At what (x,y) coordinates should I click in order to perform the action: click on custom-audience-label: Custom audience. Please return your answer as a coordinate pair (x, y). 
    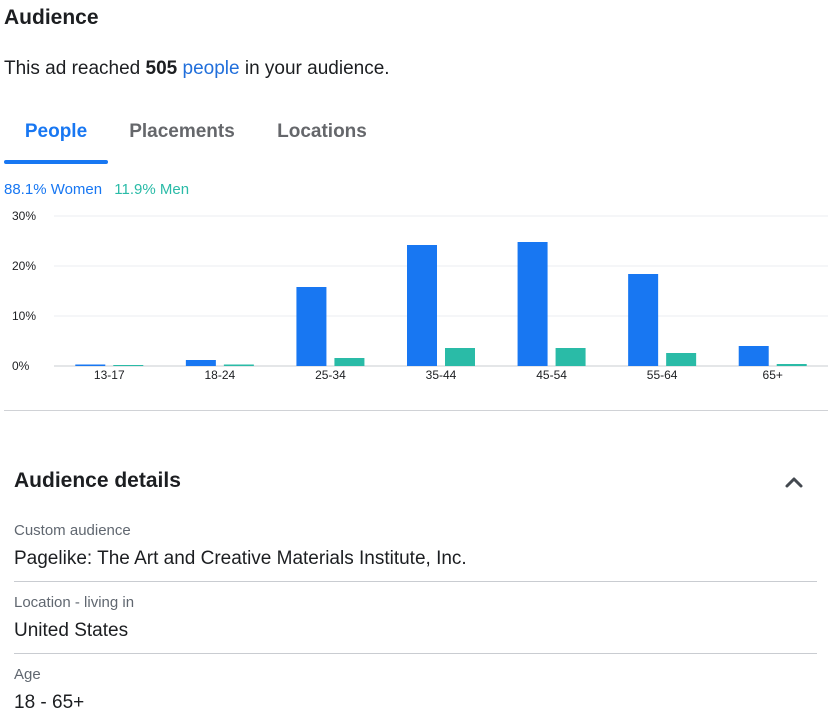
    Looking at the image, I should click on (72, 530).